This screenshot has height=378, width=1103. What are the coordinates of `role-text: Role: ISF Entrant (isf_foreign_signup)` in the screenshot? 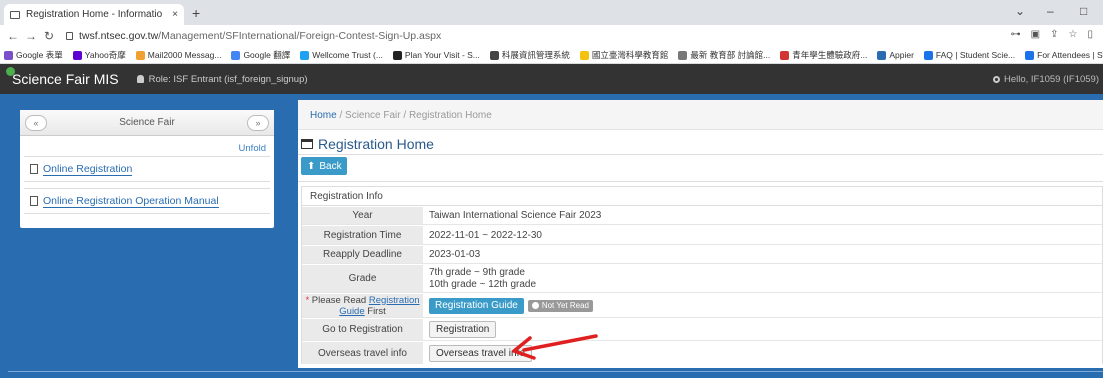 It's located at (228, 79).